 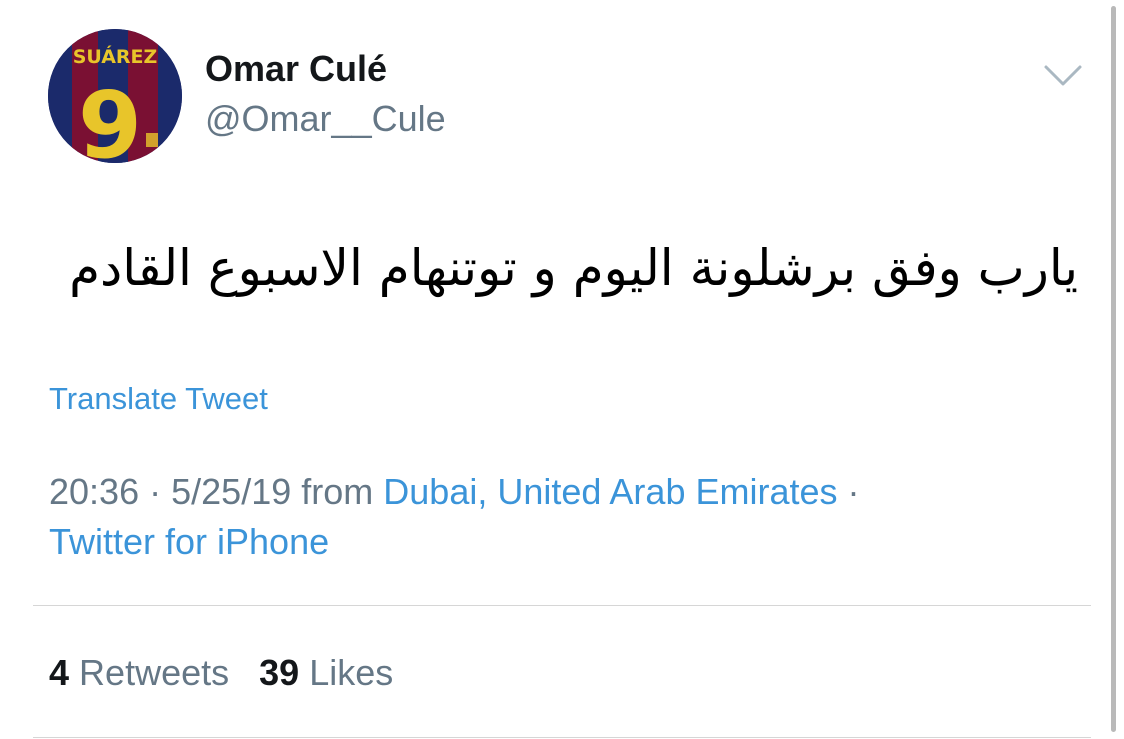 What do you see at coordinates (325, 119) in the screenshot?
I see `user-handle: @Omar__Cule` at bounding box center [325, 119].